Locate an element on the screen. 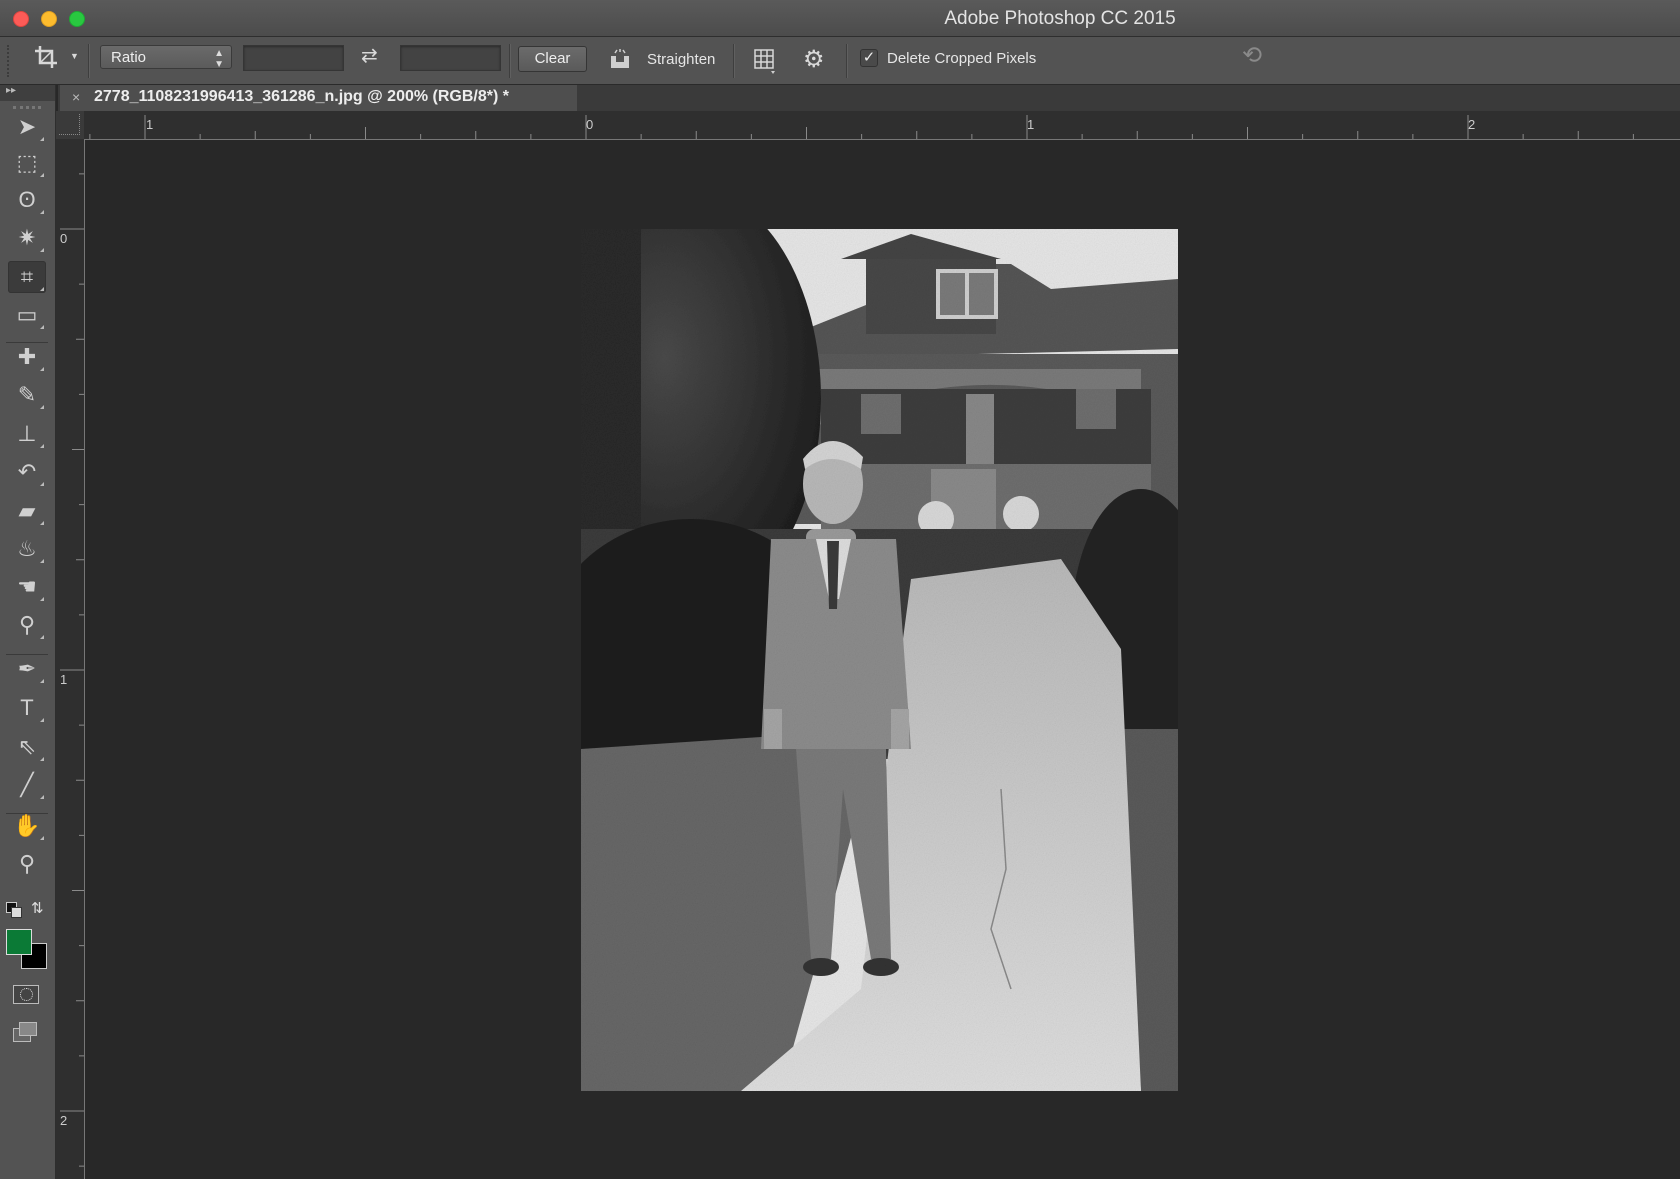  horizontal-ruler is located at coordinates (882, 125).